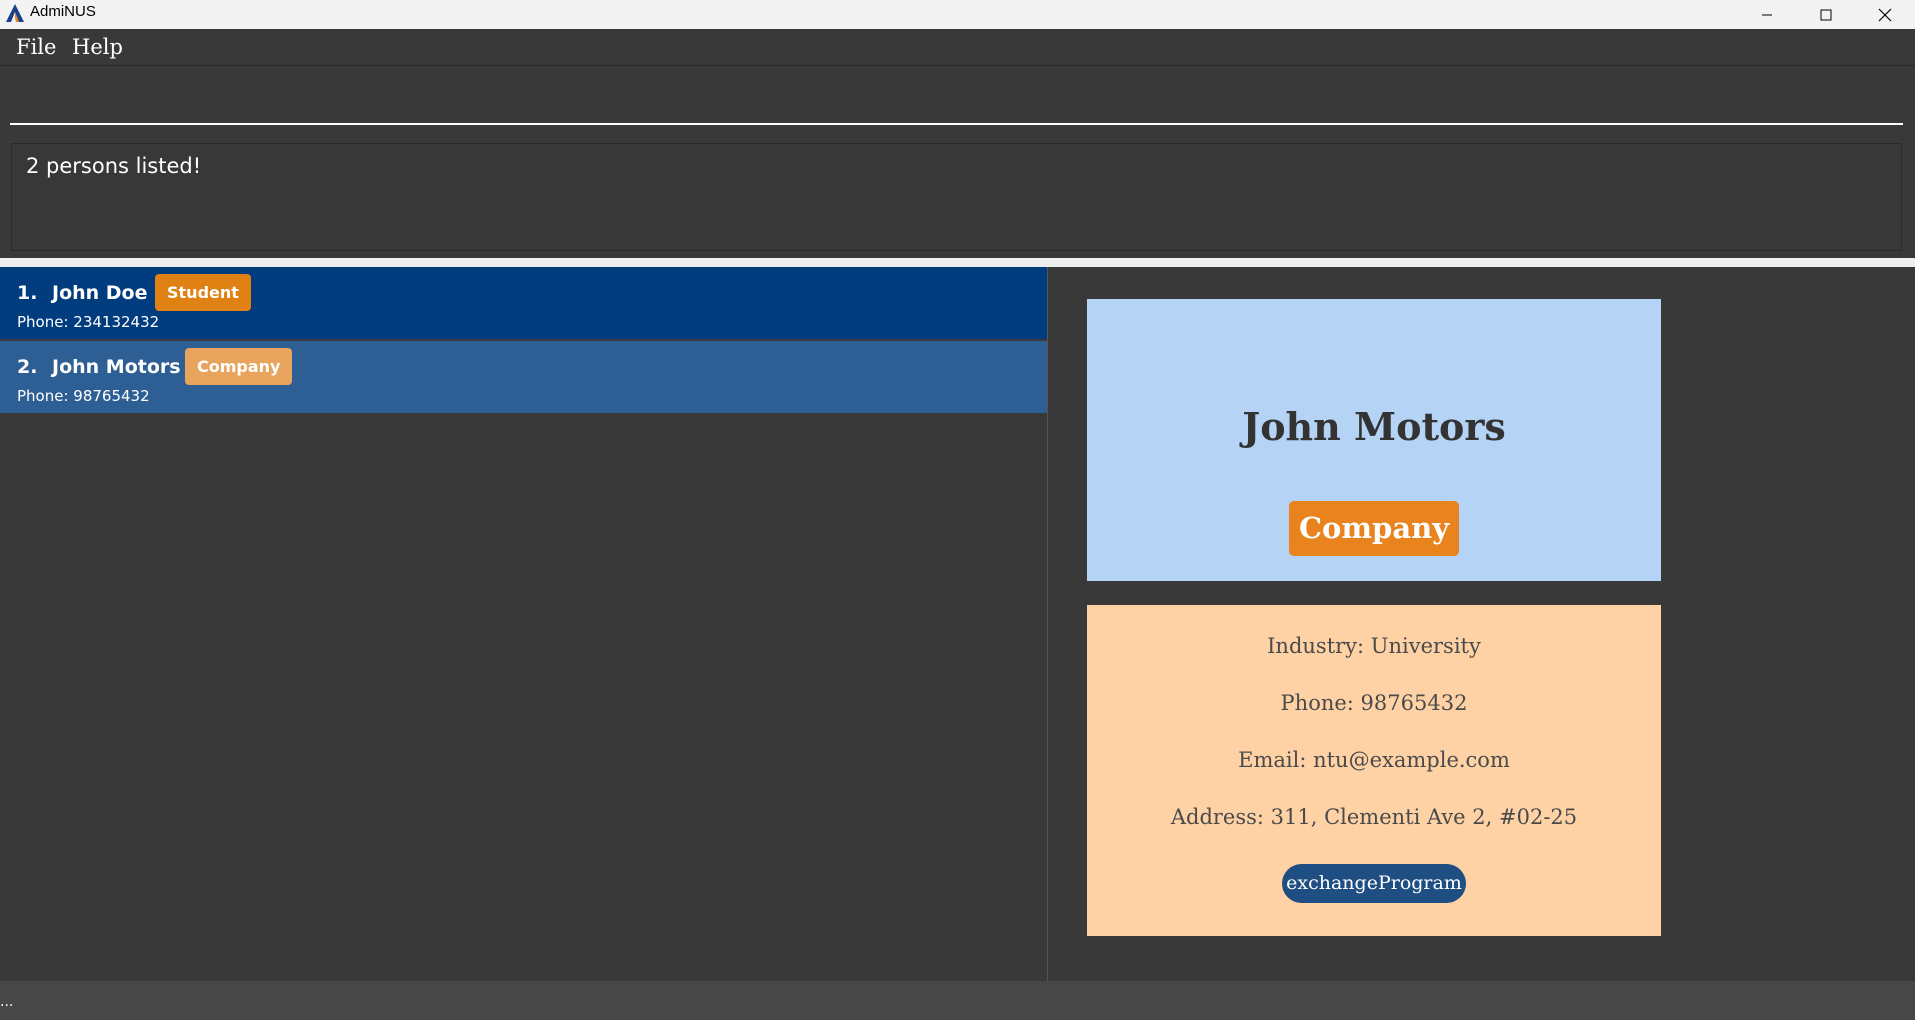 The height and width of the screenshot is (1020, 1915). What do you see at coordinates (1374, 817) in the screenshot?
I see `detail-address: Address: 311, Clementi Ave 2, #02-25` at bounding box center [1374, 817].